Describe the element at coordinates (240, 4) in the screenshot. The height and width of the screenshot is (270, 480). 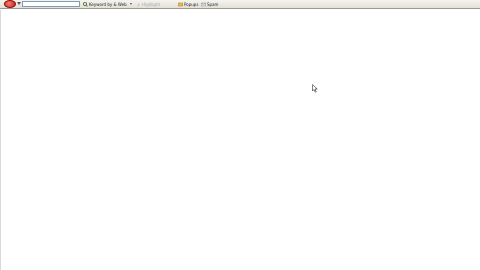
I see `browser-toolbar: Keyword by & Web Highlight Popups Spam` at that location.